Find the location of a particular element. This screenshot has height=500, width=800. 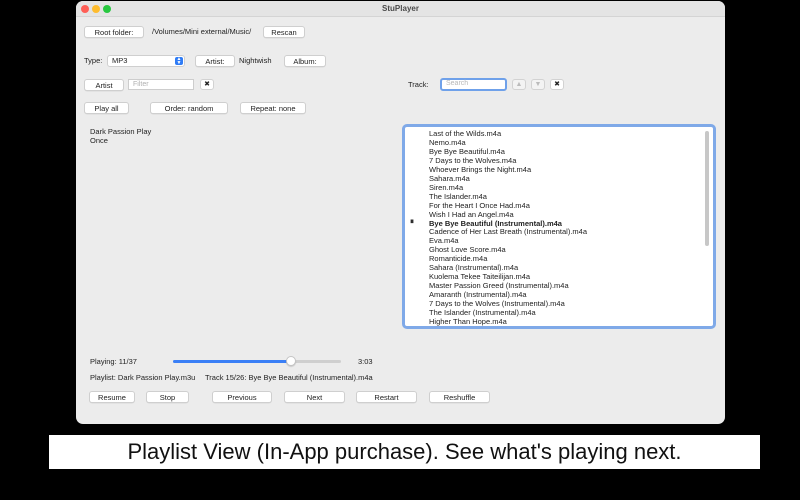

artist-filter-input: Filter is located at coordinates (161, 84).